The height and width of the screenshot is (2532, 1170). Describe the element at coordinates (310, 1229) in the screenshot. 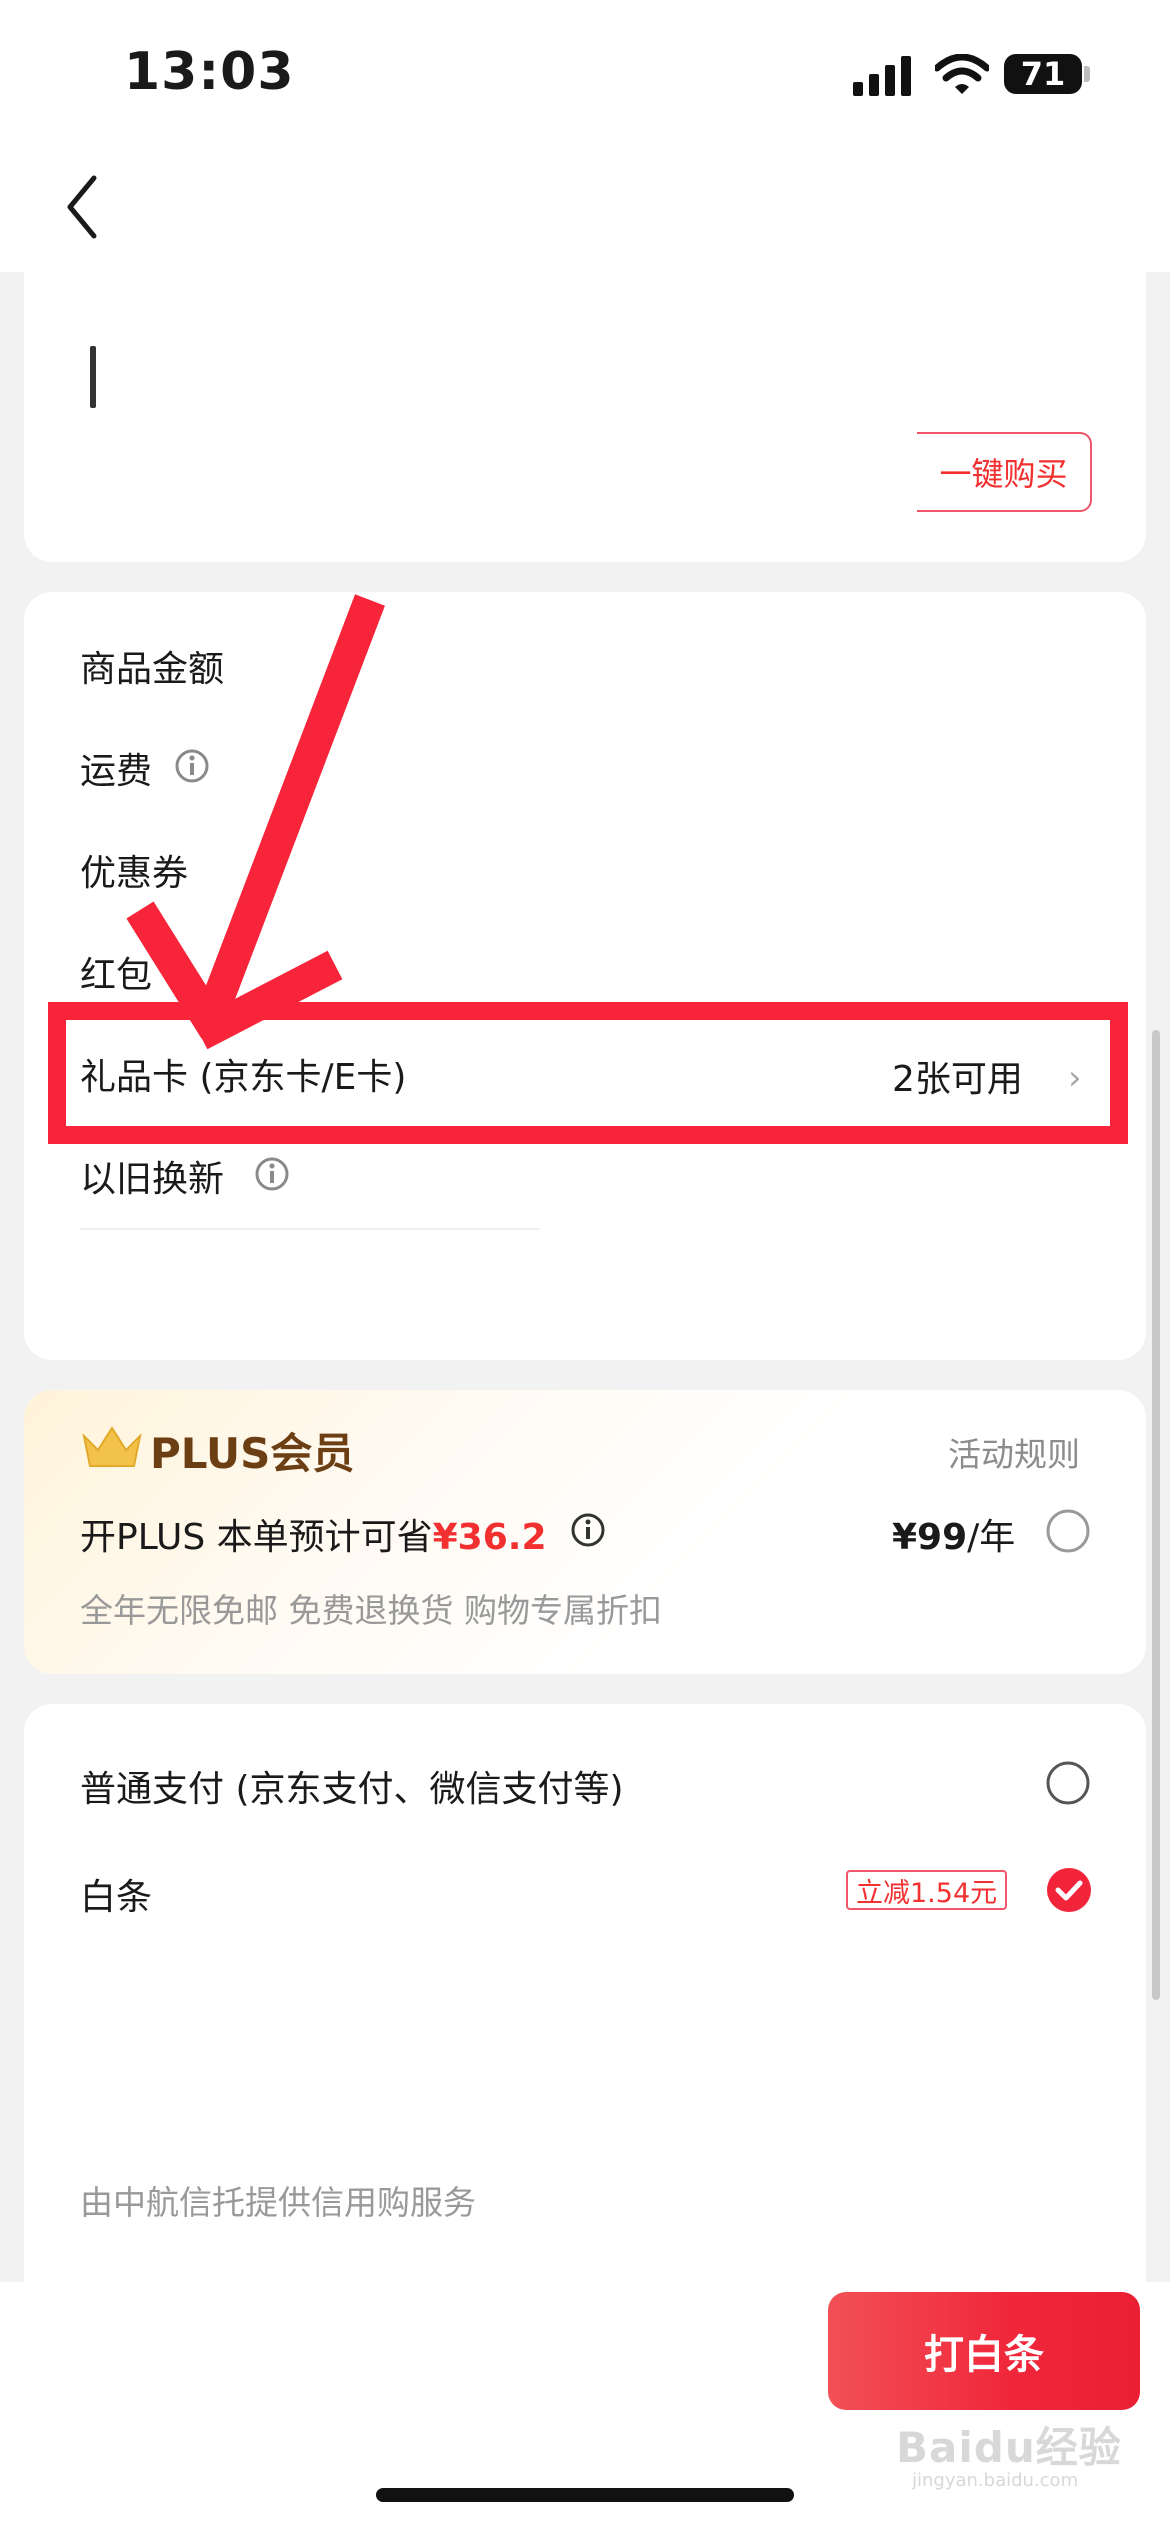

I see `divider` at that location.